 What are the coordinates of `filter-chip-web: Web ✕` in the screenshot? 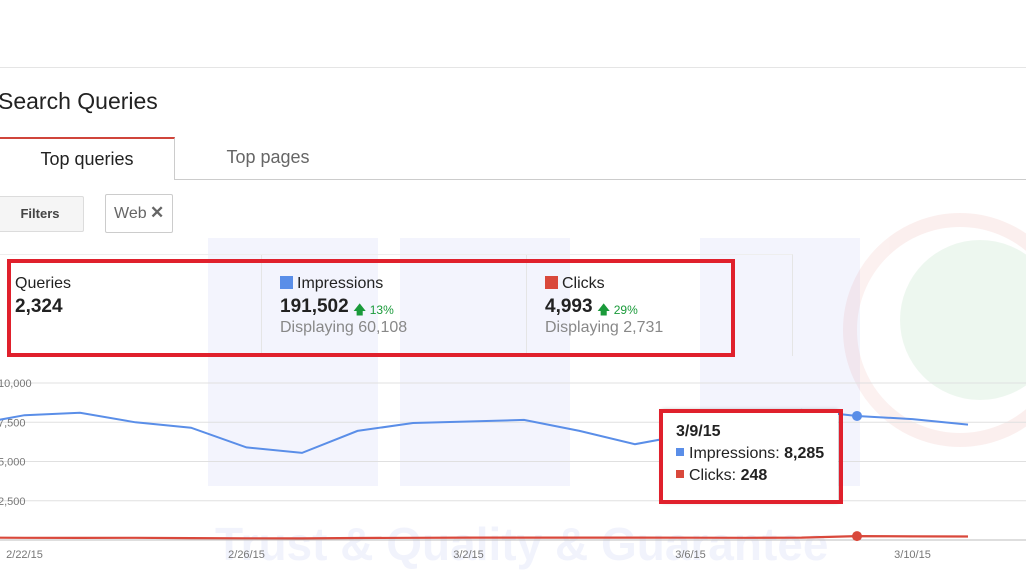 It's located at (139, 213).